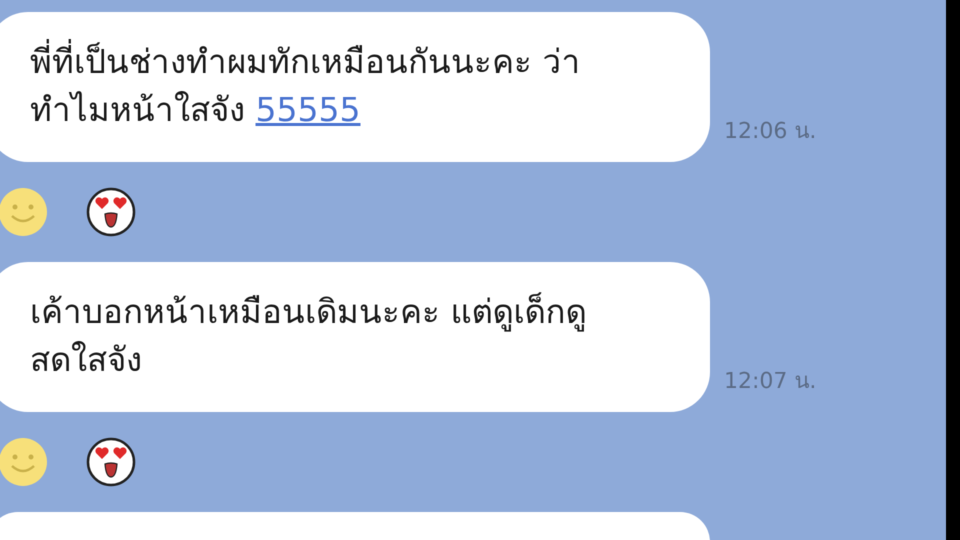  Describe the element at coordinates (355, 86) in the screenshot. I see `message-text: พี่ที่เป็นช่างทำผมทักเหมือนกันนะคะ ว่า ทำไมหน้าใสจัง 55555` at that location.